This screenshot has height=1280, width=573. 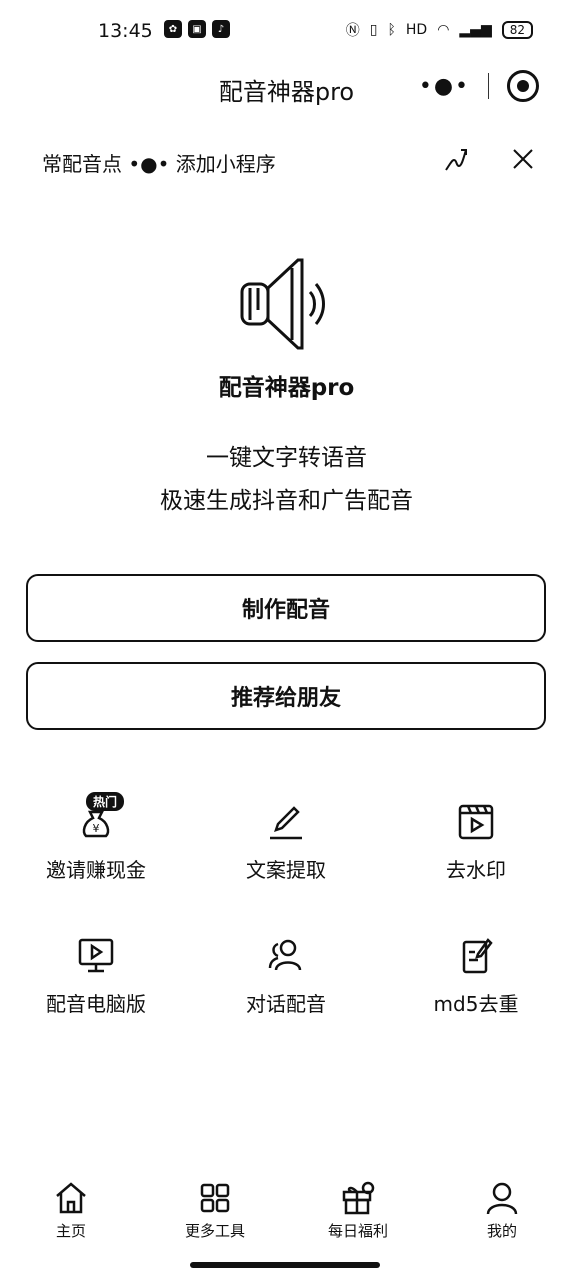 What do you see at coordinates (214, 1231) in the screenshot?
I see `tab-label: 更多工具` at bounding box center [214, 1231].